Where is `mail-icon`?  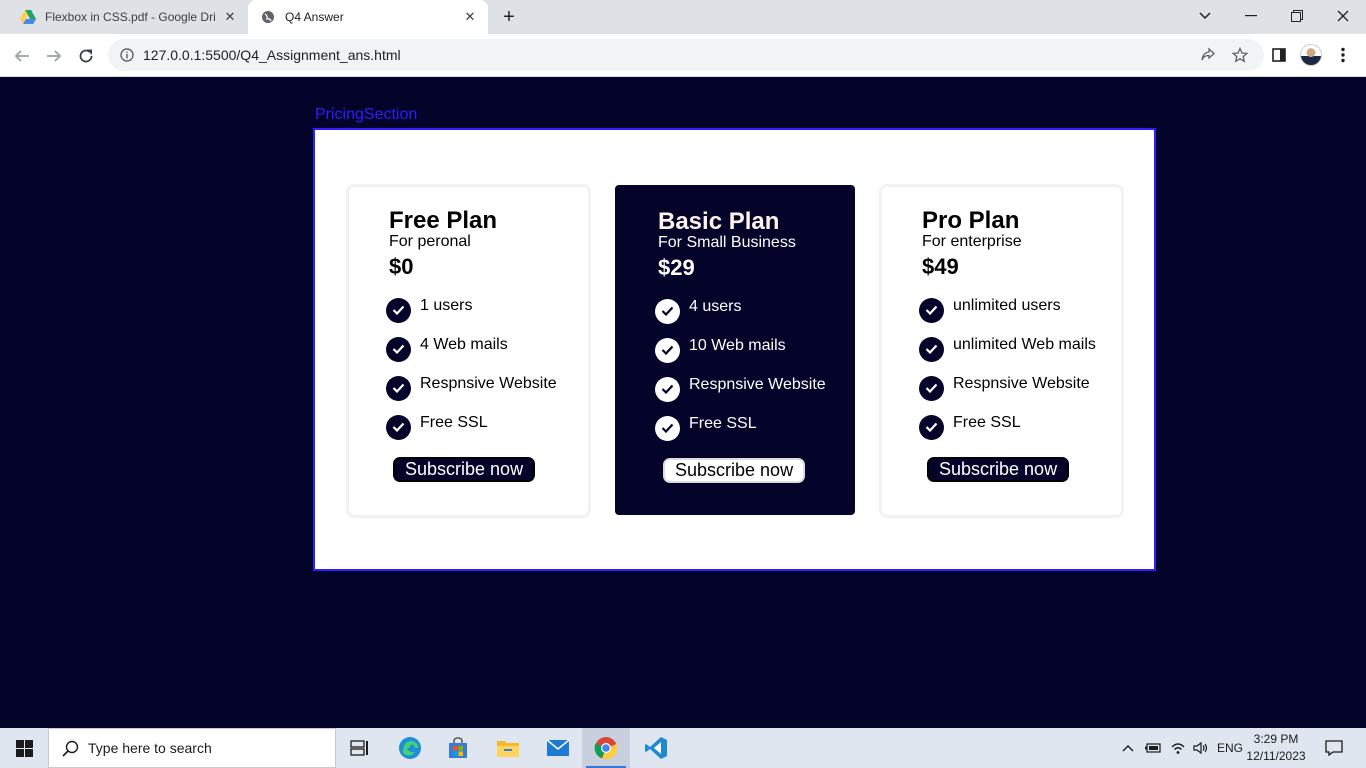
mail-icon is located at coordinates (558, 748).